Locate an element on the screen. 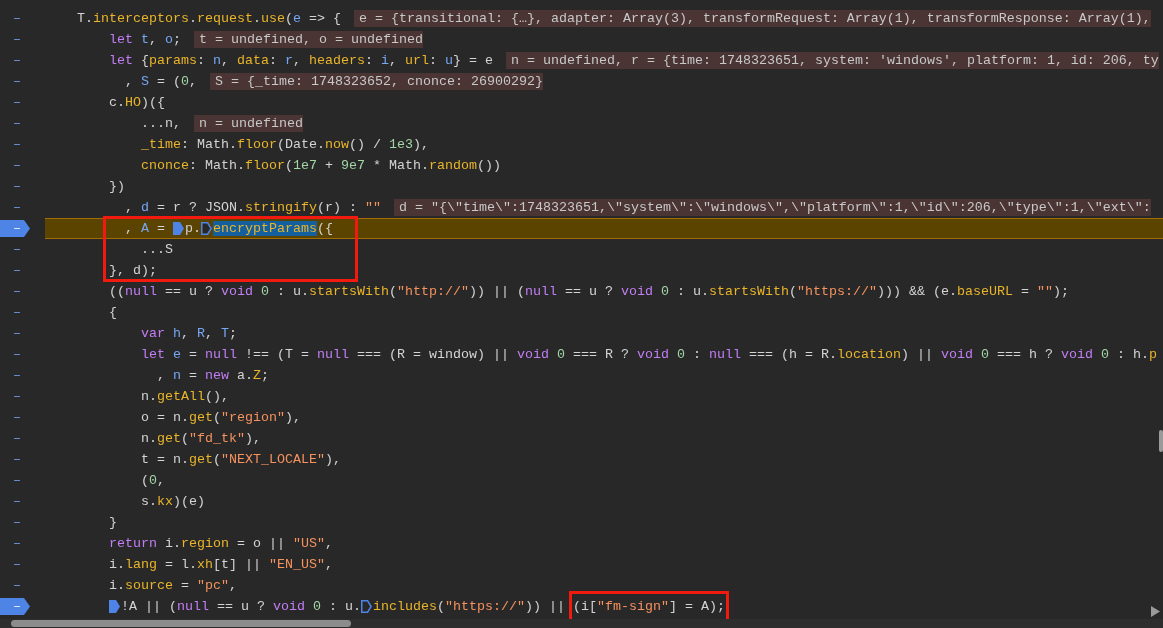 This screenshot has width=1163, height=628. inline-value: t = undefined, o = undefined is located at coordinates (308, 39).